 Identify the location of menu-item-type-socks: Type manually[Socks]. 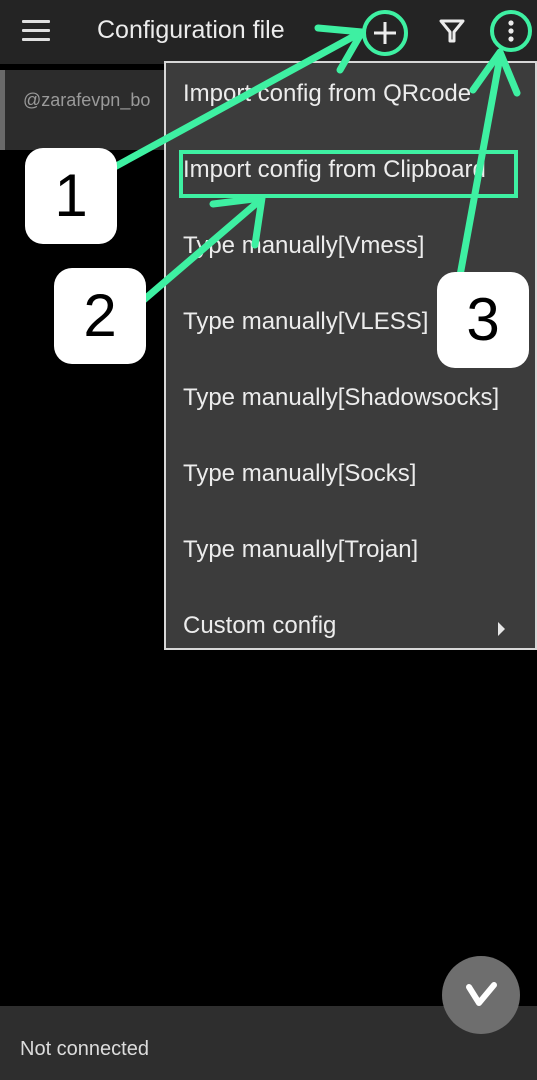
(350, 481).